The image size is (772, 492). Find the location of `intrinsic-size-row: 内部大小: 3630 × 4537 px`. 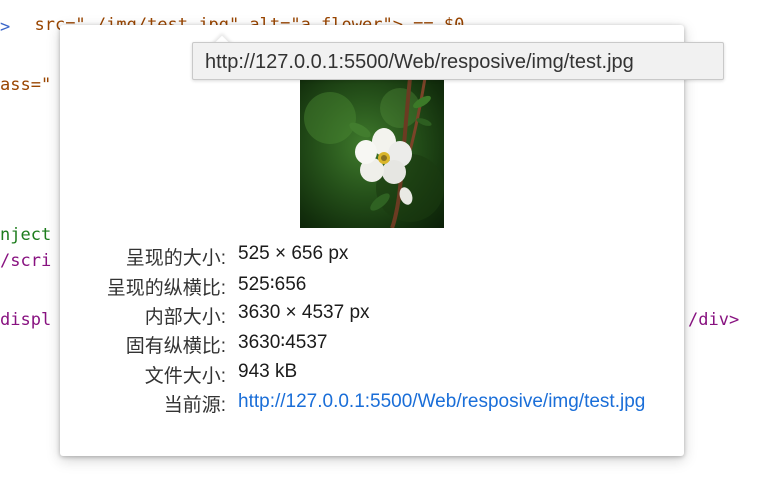

intrinsic-size-row: 内部大小: 3630 × 4537 px is located at coordinates (372, 315).